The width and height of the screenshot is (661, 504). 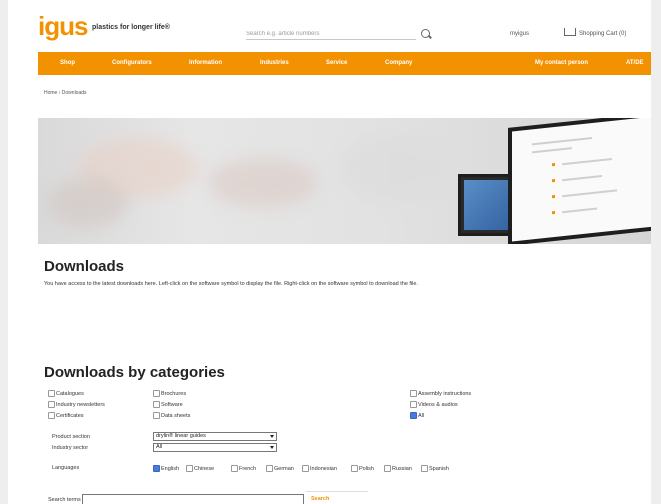 What do you see at coordinates (243, 468) in the screenshot?
I see `checkbox-lang-french: French` at bounding box center [243, 468].